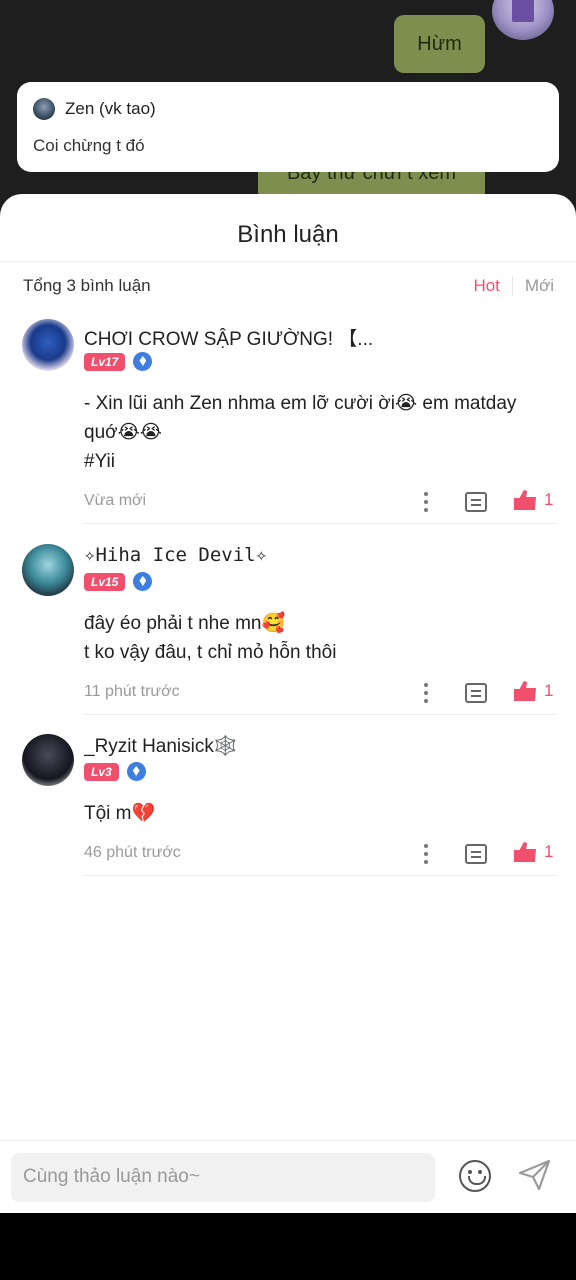 Image resolution: width=576 pixels, height=1280 pixels. Describe the element at coordinates (320, 747) in the screenshot. I see `comment-author: _Ryzit Hanisick🕸️` at that location.